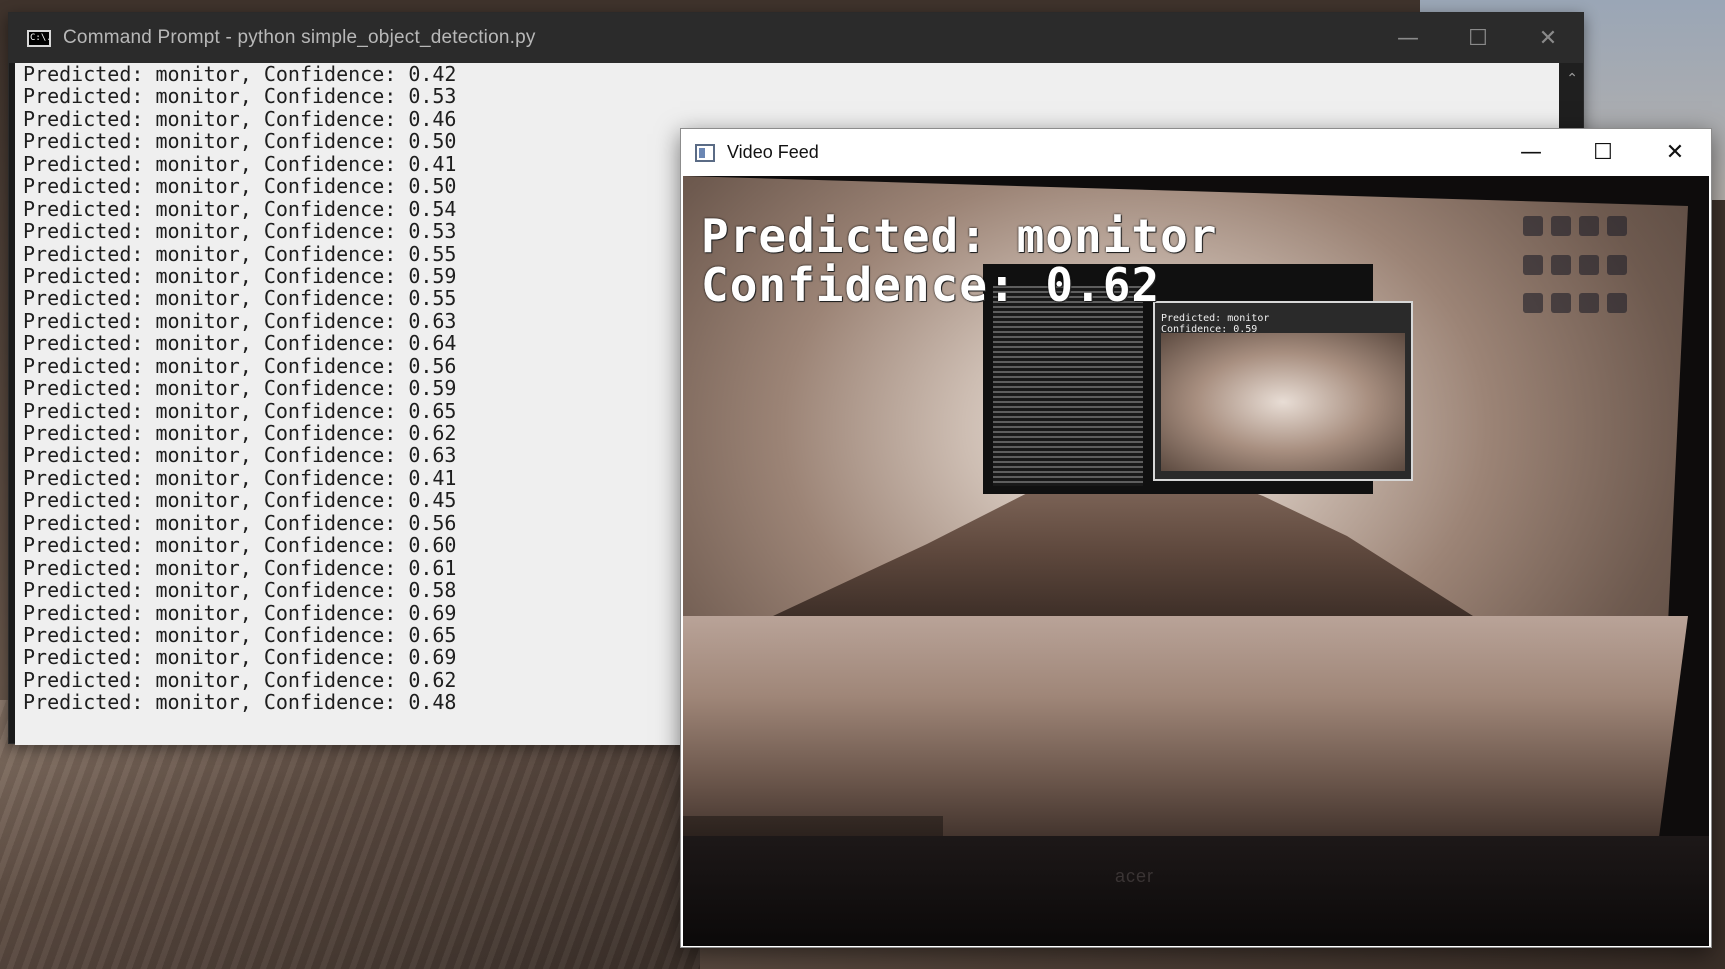 The width and height of the screenshot is (1725, 969). Describe the element at coordinates (240, 96) in the screenshot. I see `output-line: Predicted: monitor, Confidence: 0.53` at that location.